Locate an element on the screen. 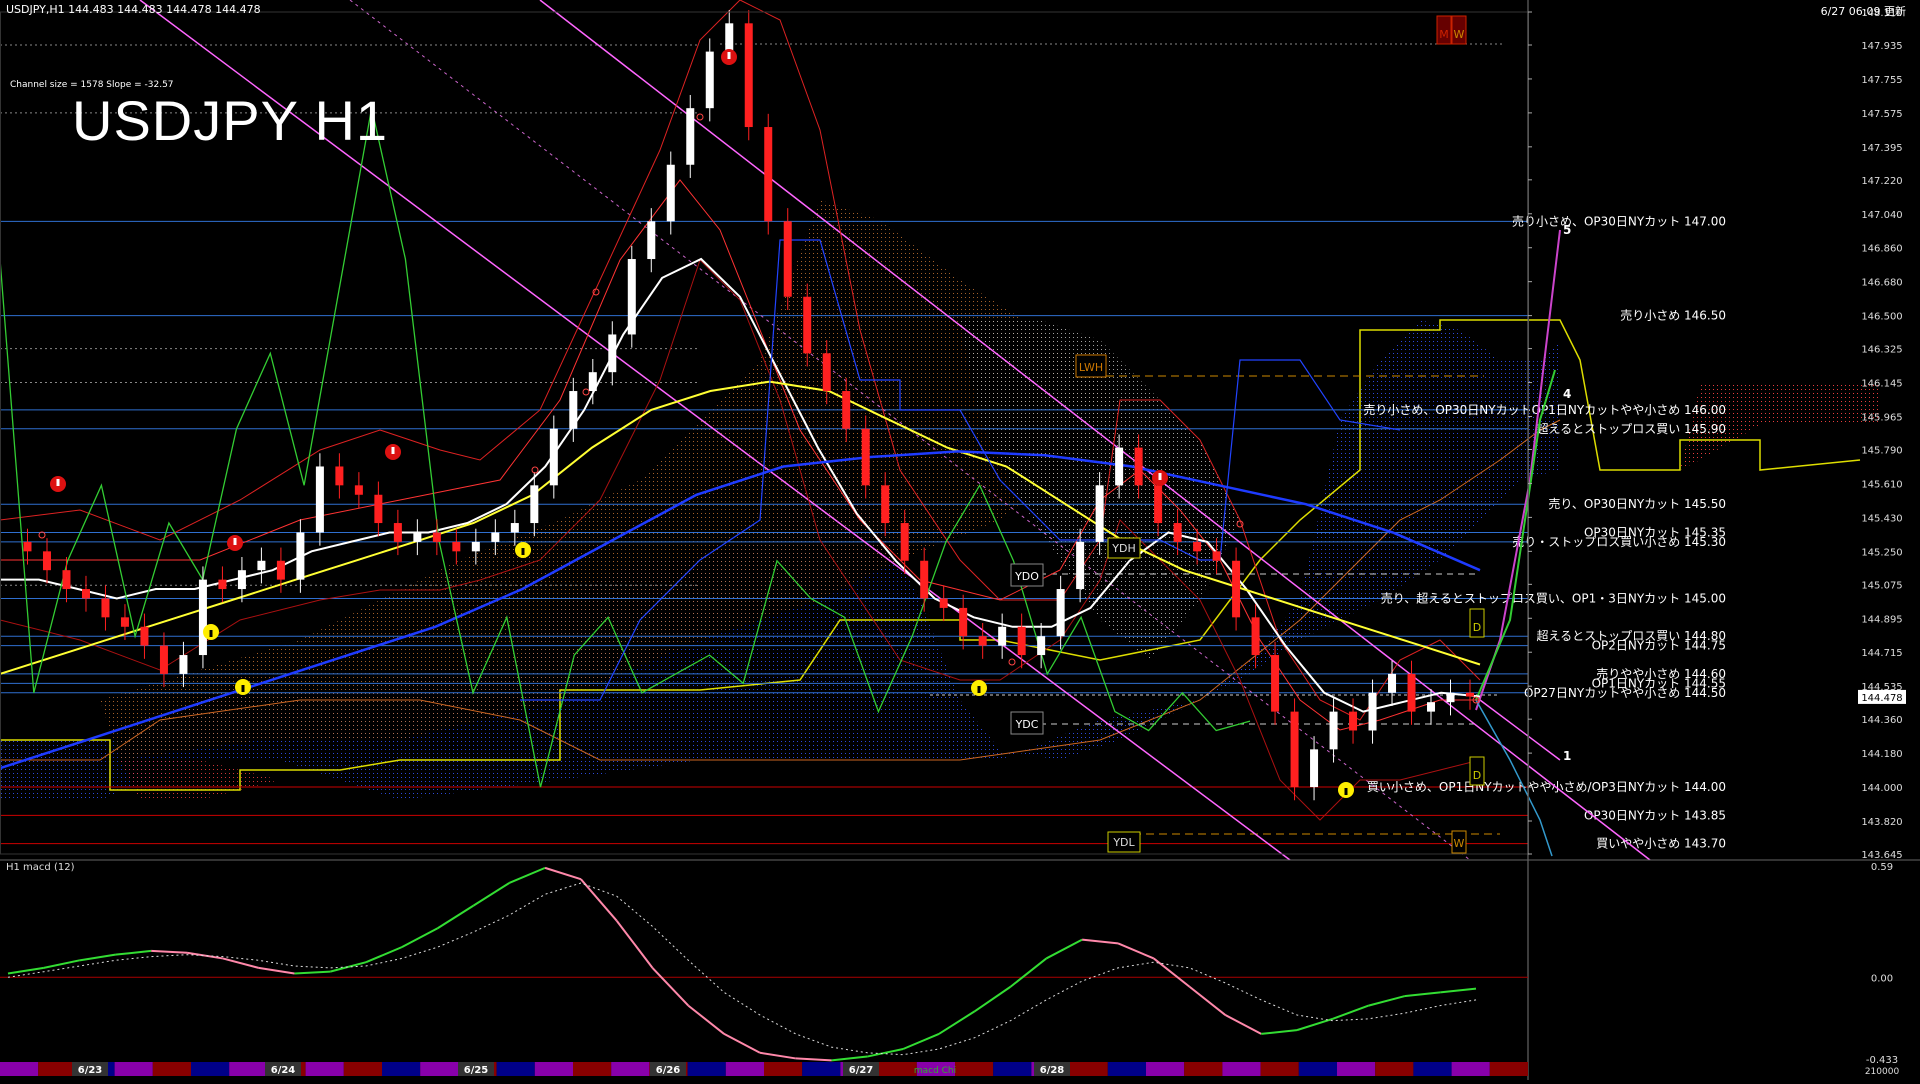  price-axis-label: 145.965 is located at coordinates (1881, 417).